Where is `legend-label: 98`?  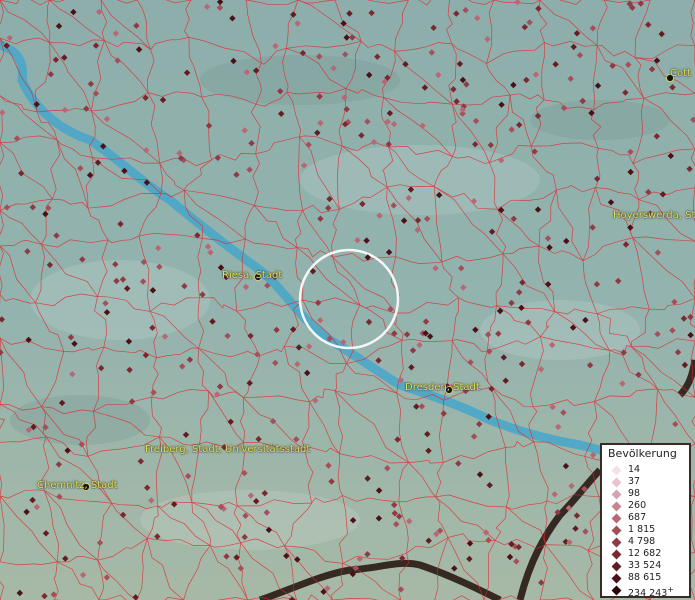
legend-label: 98 is located at coordinates (634, 493).